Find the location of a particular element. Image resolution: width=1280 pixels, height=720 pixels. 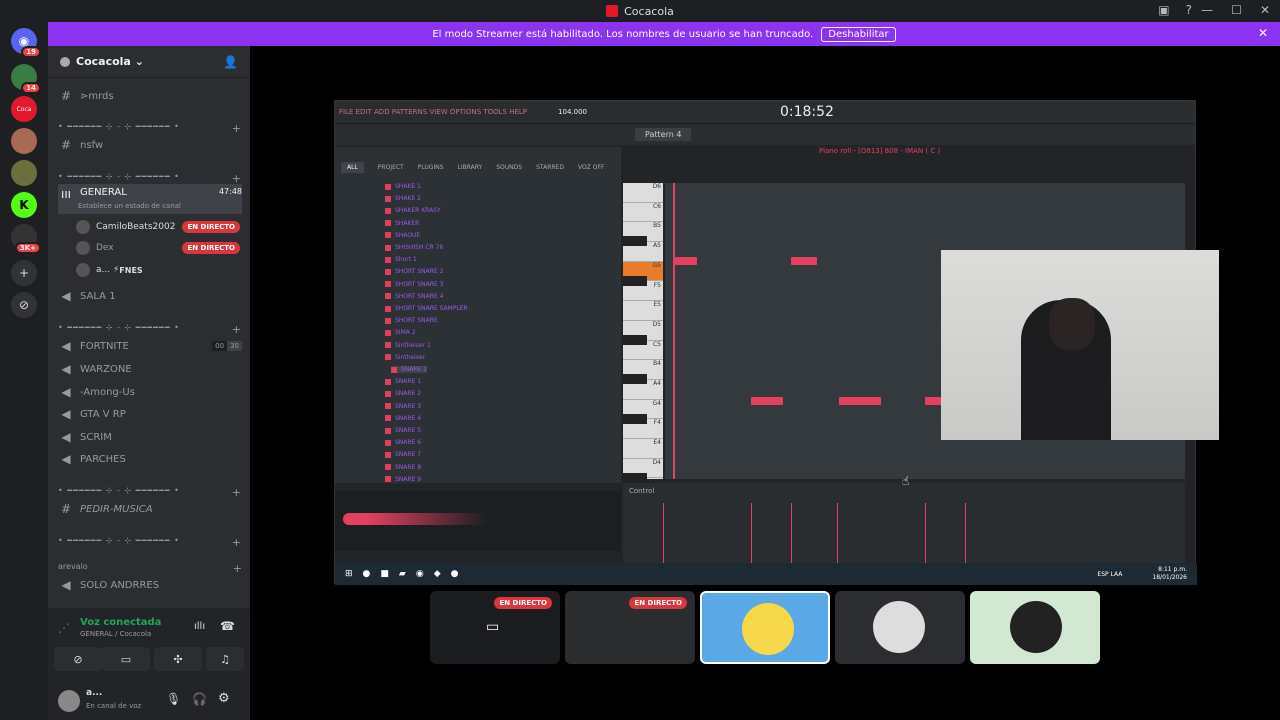

add-server-icon: + is located at coordinates (24, 273).